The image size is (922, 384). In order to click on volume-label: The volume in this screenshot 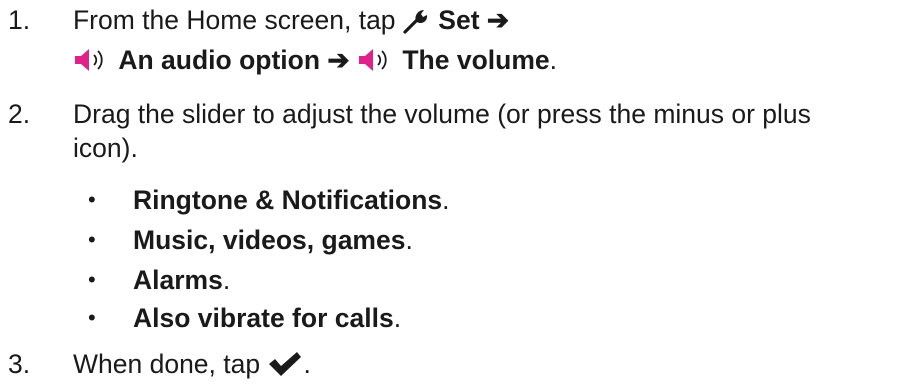, I will do `click(476, 60)`.